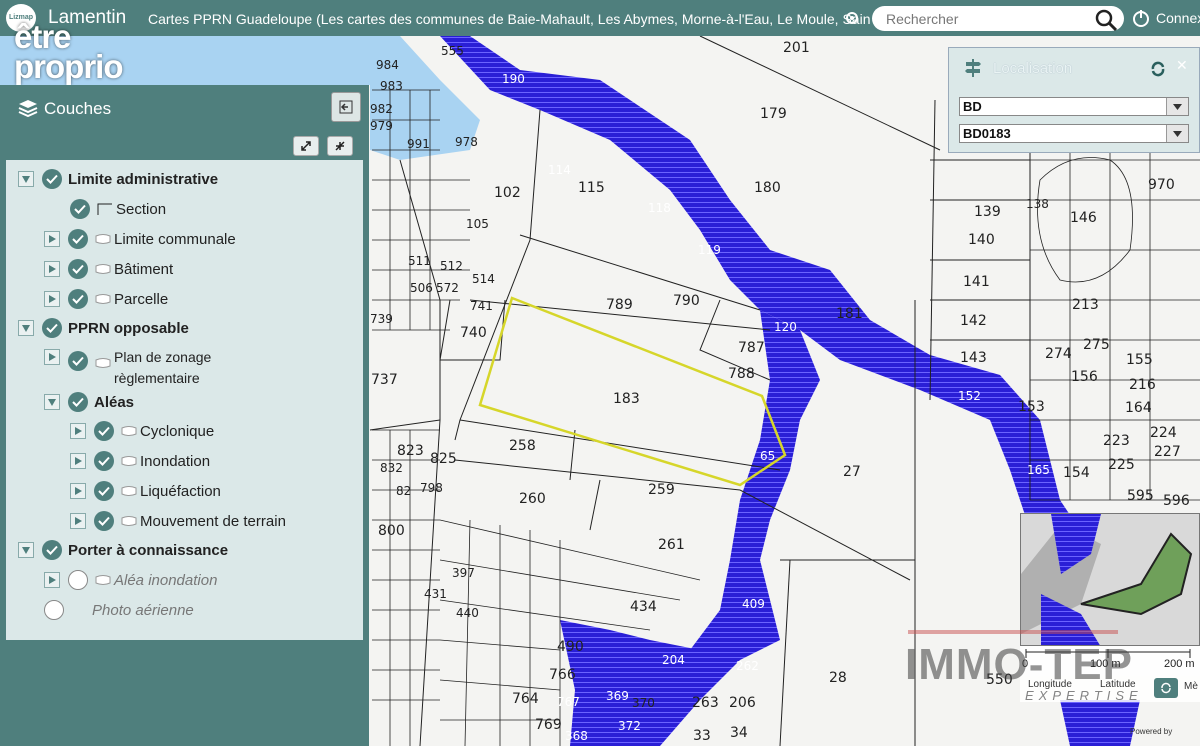 The image size is (1200, 746). What do you see at coordinates (452, 51) in the screenshot?
I see `svg-text: 555` at bounding box center [452, 51].